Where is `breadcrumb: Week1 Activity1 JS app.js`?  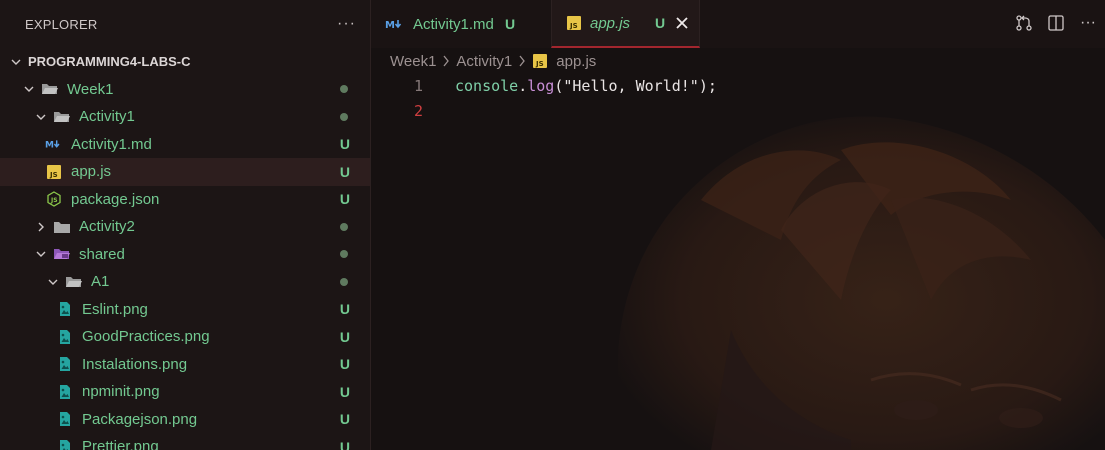
breadcrumb: Week1 Activity1 JS app.js is located at coordinates (493, 61).